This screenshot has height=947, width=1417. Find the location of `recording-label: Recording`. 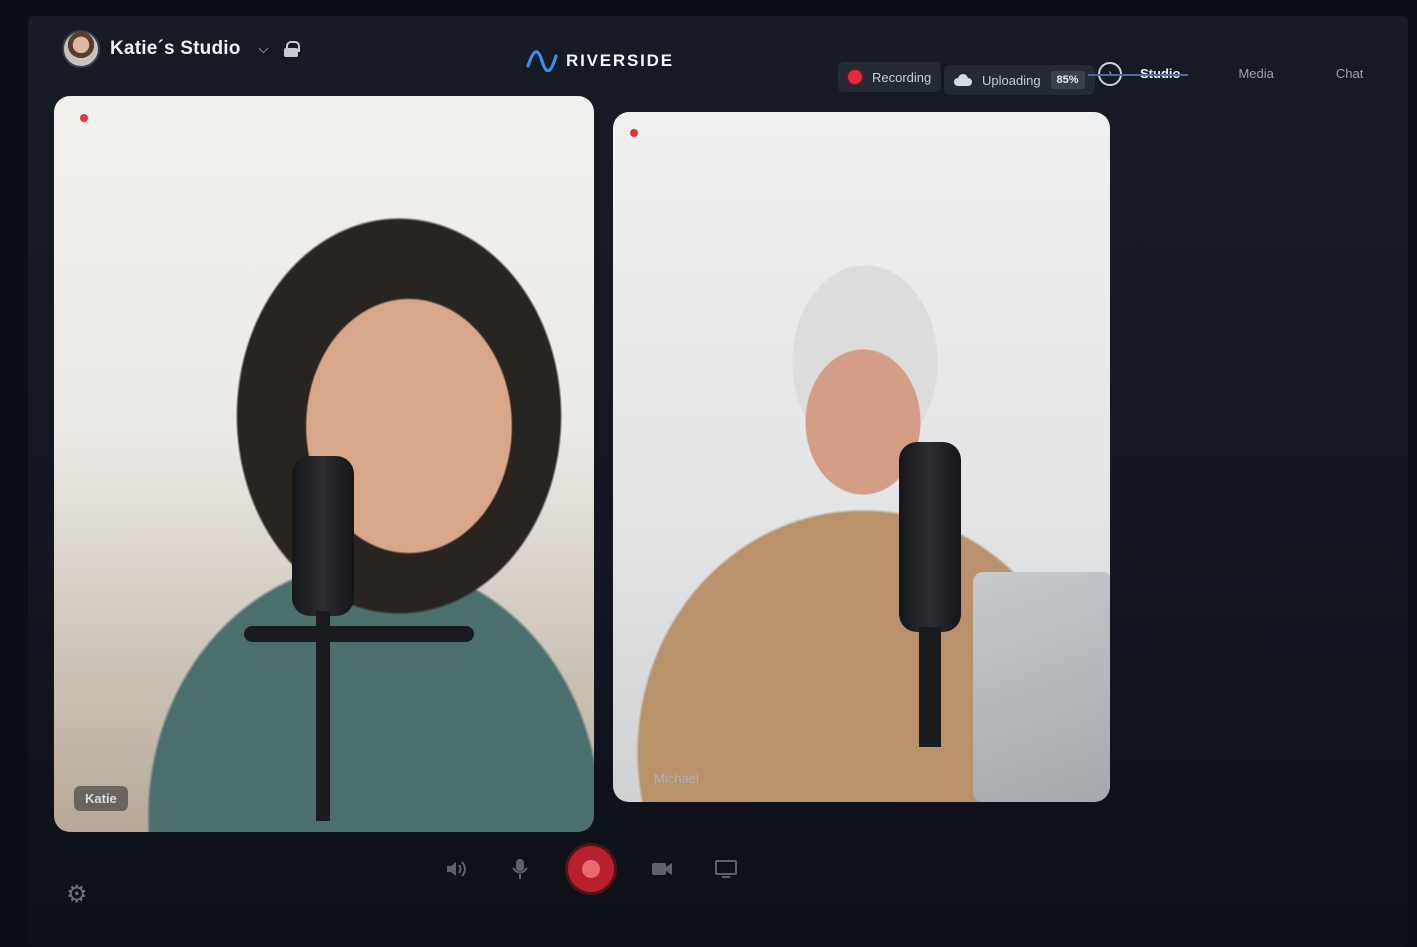

recording-label: Recording is located at coordinates (902, 77).